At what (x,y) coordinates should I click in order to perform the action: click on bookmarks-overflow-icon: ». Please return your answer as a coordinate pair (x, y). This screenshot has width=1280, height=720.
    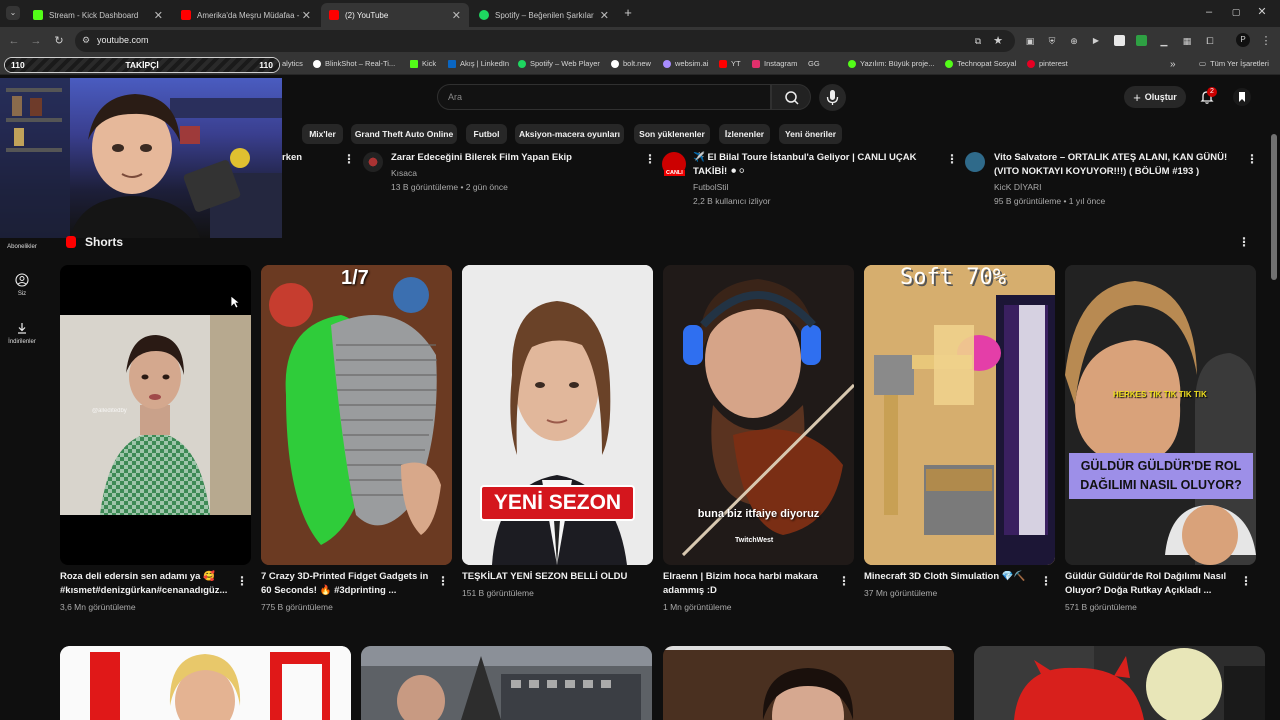
    Looking at the image, I should click on (1173, 64).